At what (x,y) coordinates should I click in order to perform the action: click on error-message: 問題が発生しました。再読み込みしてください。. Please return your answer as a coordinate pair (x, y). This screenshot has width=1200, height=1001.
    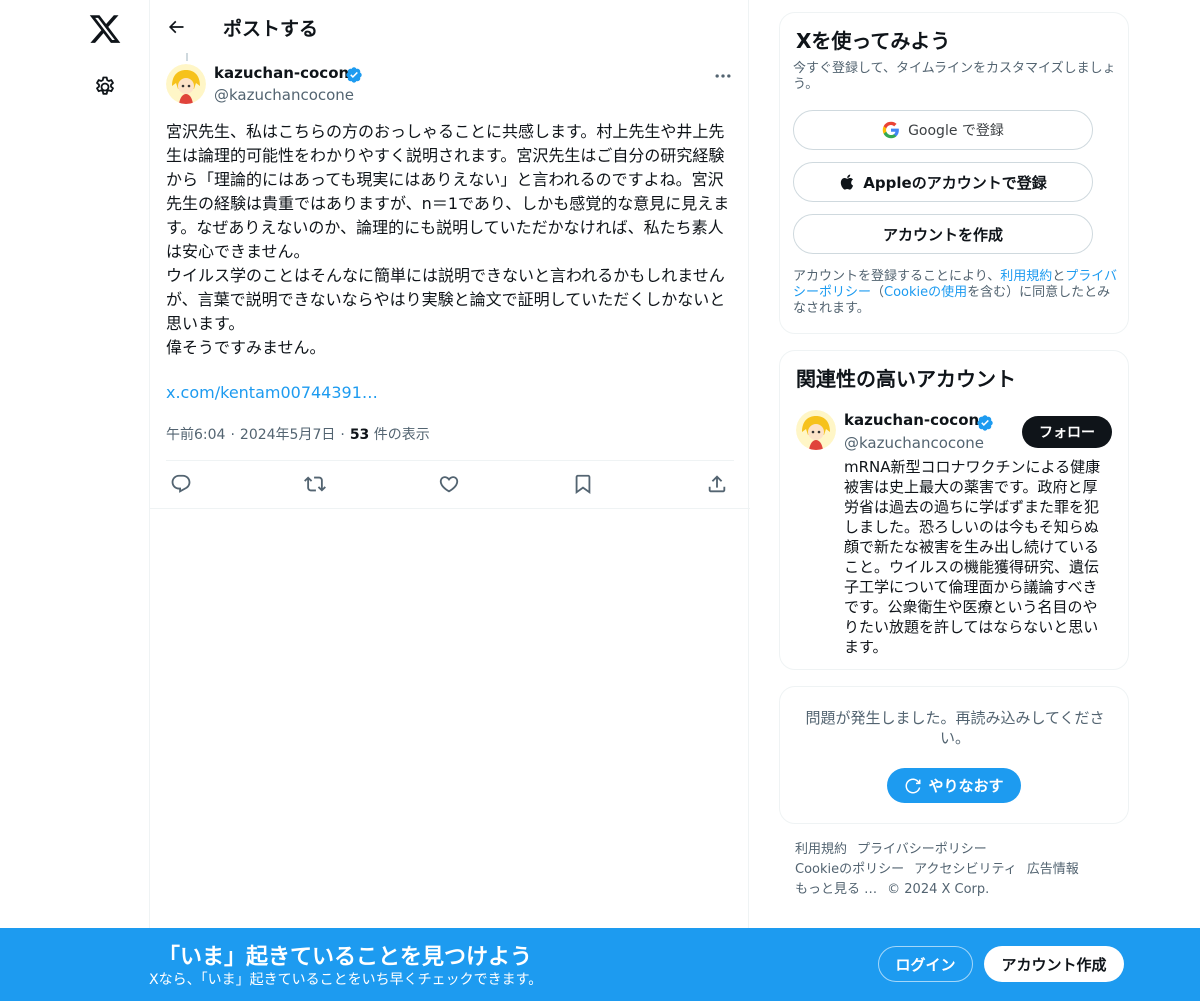
    Looking at the image, I should click on (955, 728).